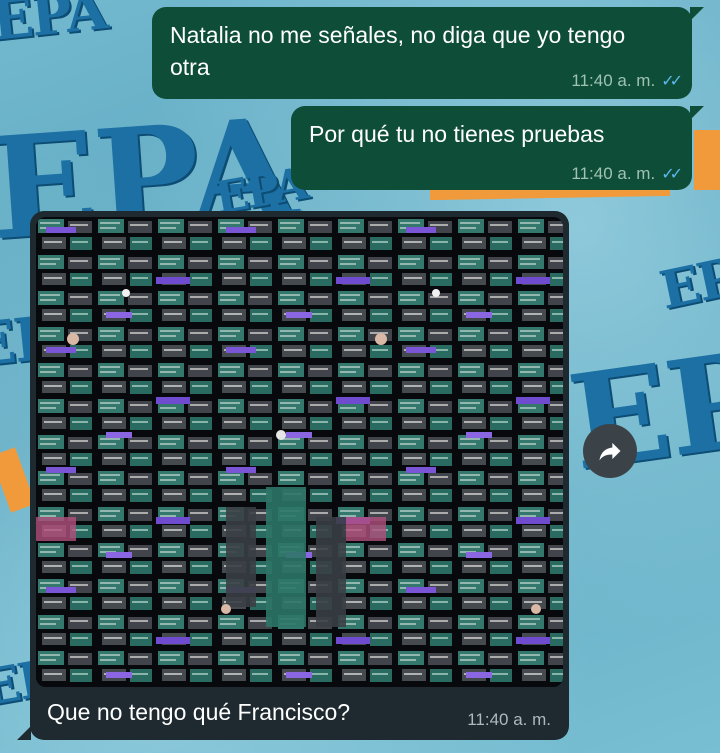 The image size is (720, 753). I want to click on forward-button, so click(610, 451).